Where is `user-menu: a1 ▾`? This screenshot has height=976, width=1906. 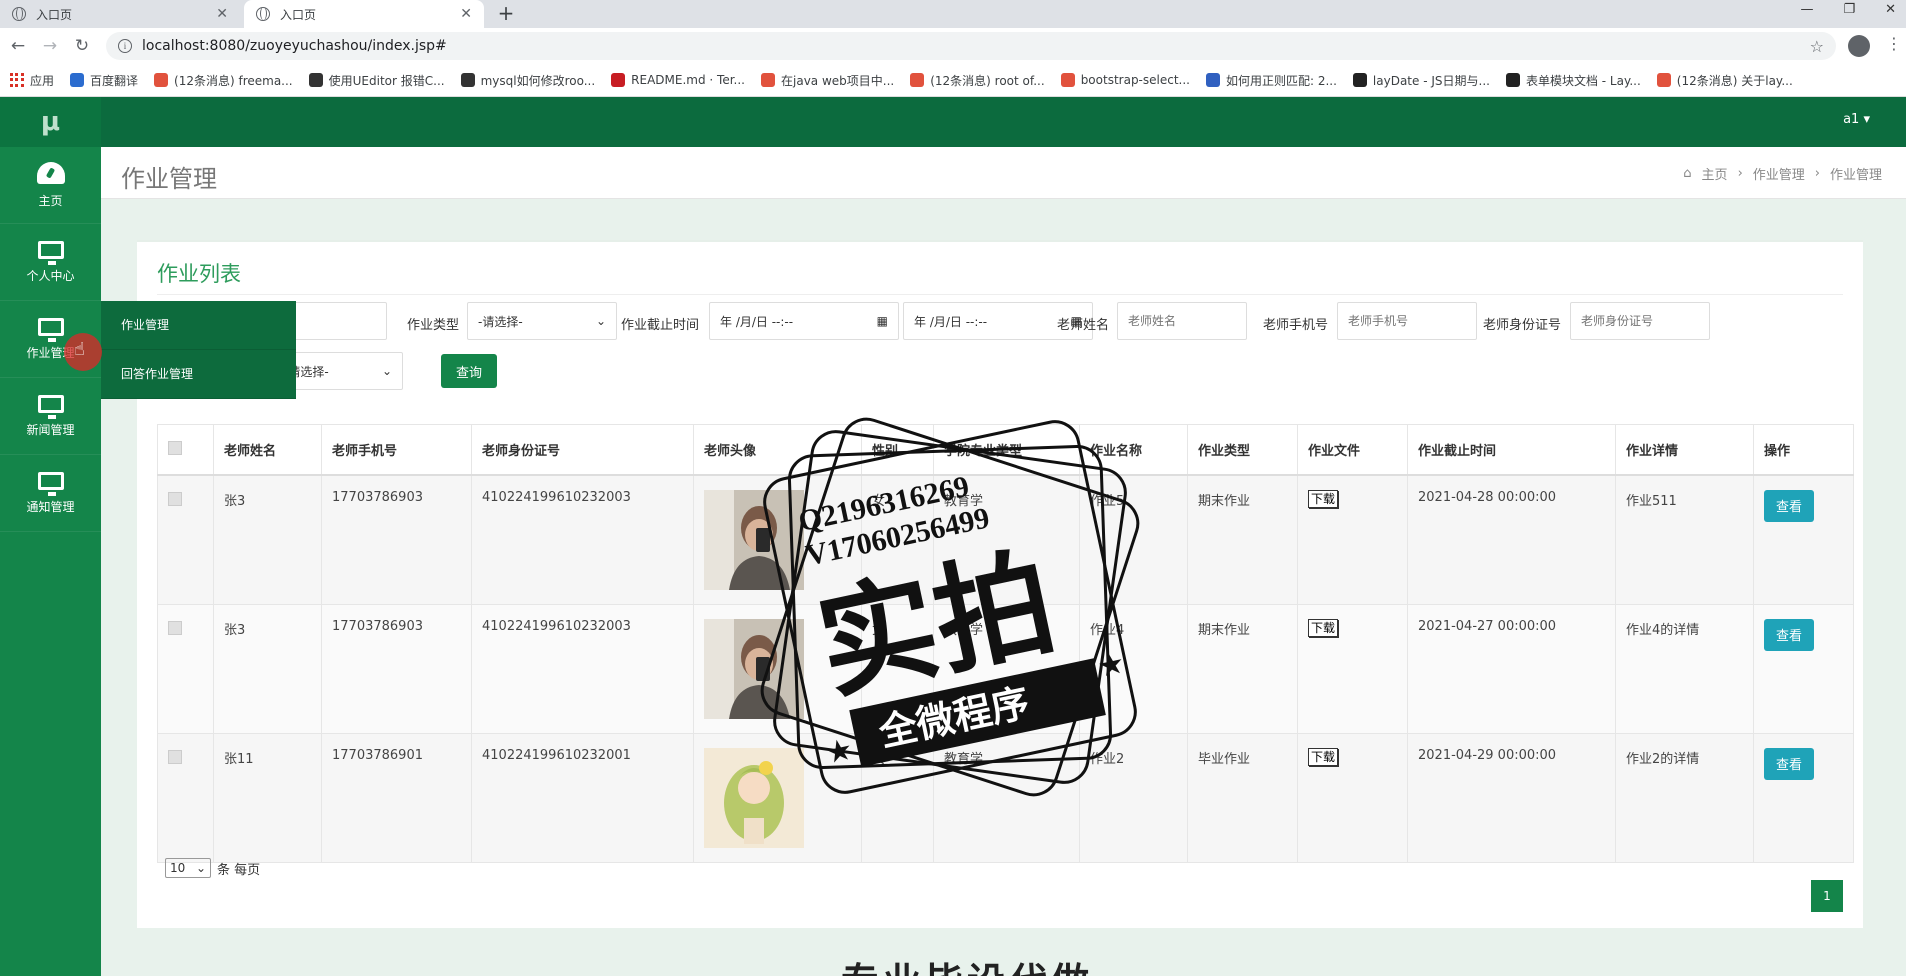 user-menu: a1 ▾ is located at coordinates (1856, 119).